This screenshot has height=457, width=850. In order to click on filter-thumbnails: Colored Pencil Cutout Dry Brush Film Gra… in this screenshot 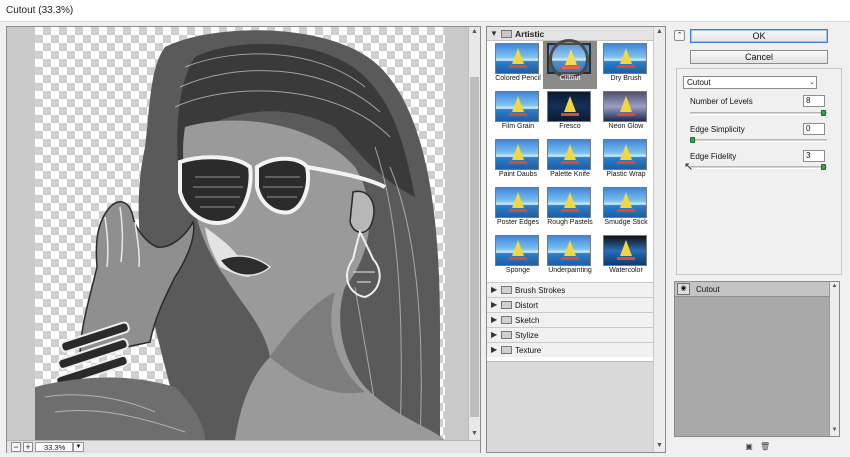, I will do `click(570, 160)`.